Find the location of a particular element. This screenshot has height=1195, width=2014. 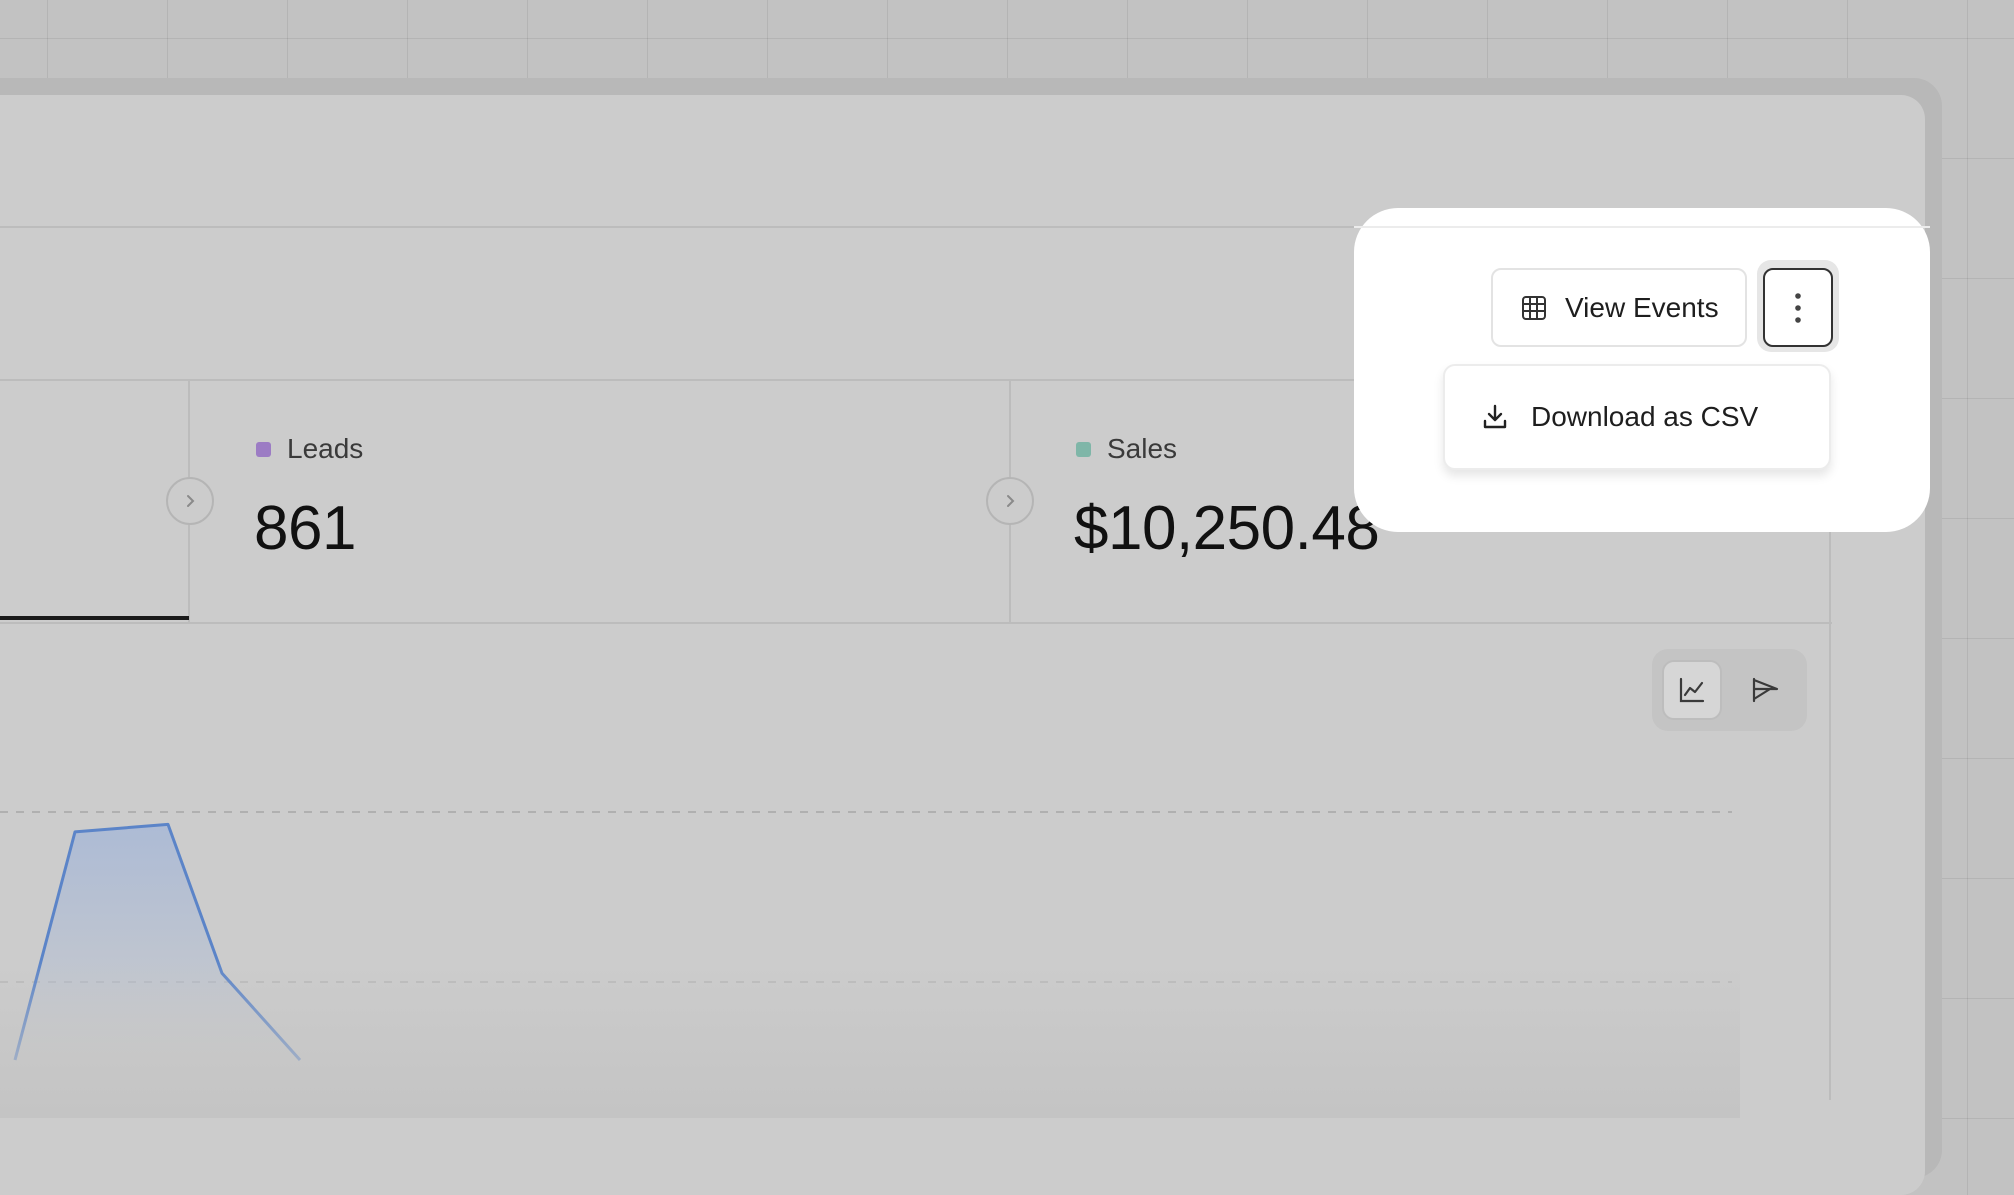

more-options-button is located at coordinates (1798, 307).